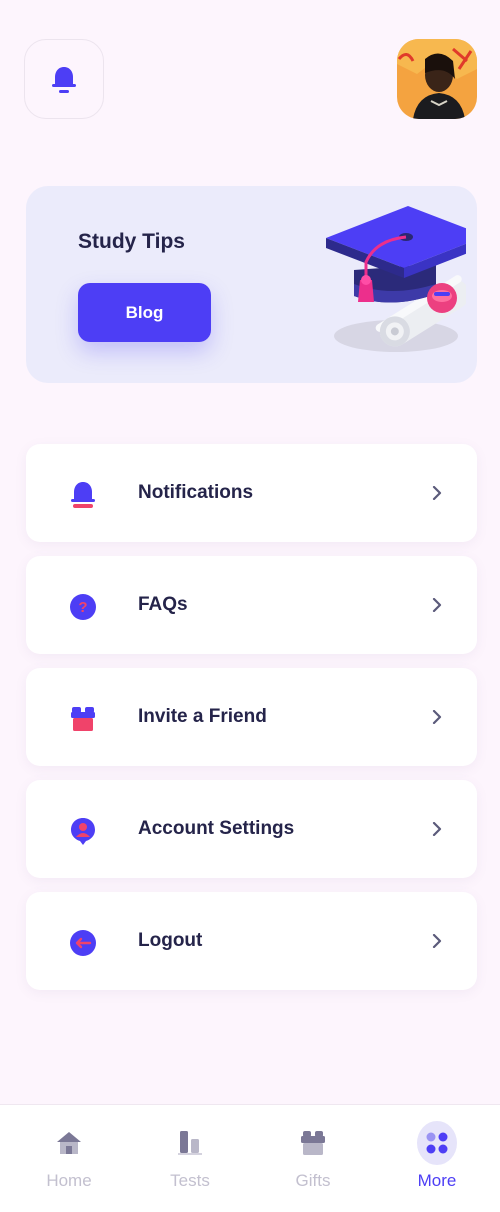  Describe the element at coordinates (83, 943) in the screenshot. I see `logout-icon` at that location.